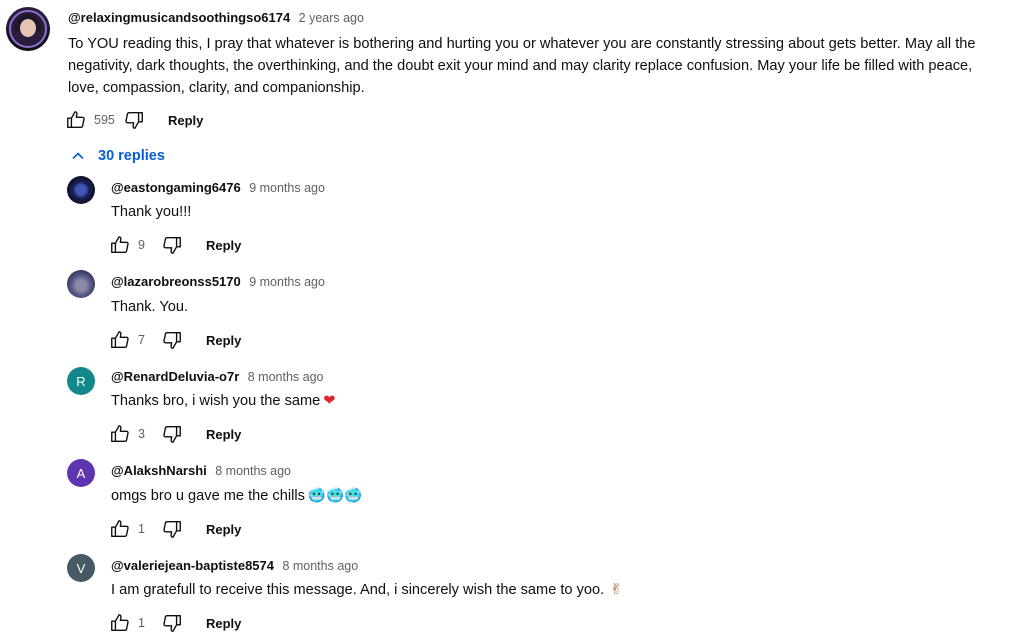 This screenshot has width=1024, height=640. I want to click on reply-header: @lazarobreonss5170 9 months ago, so click(218, 282).